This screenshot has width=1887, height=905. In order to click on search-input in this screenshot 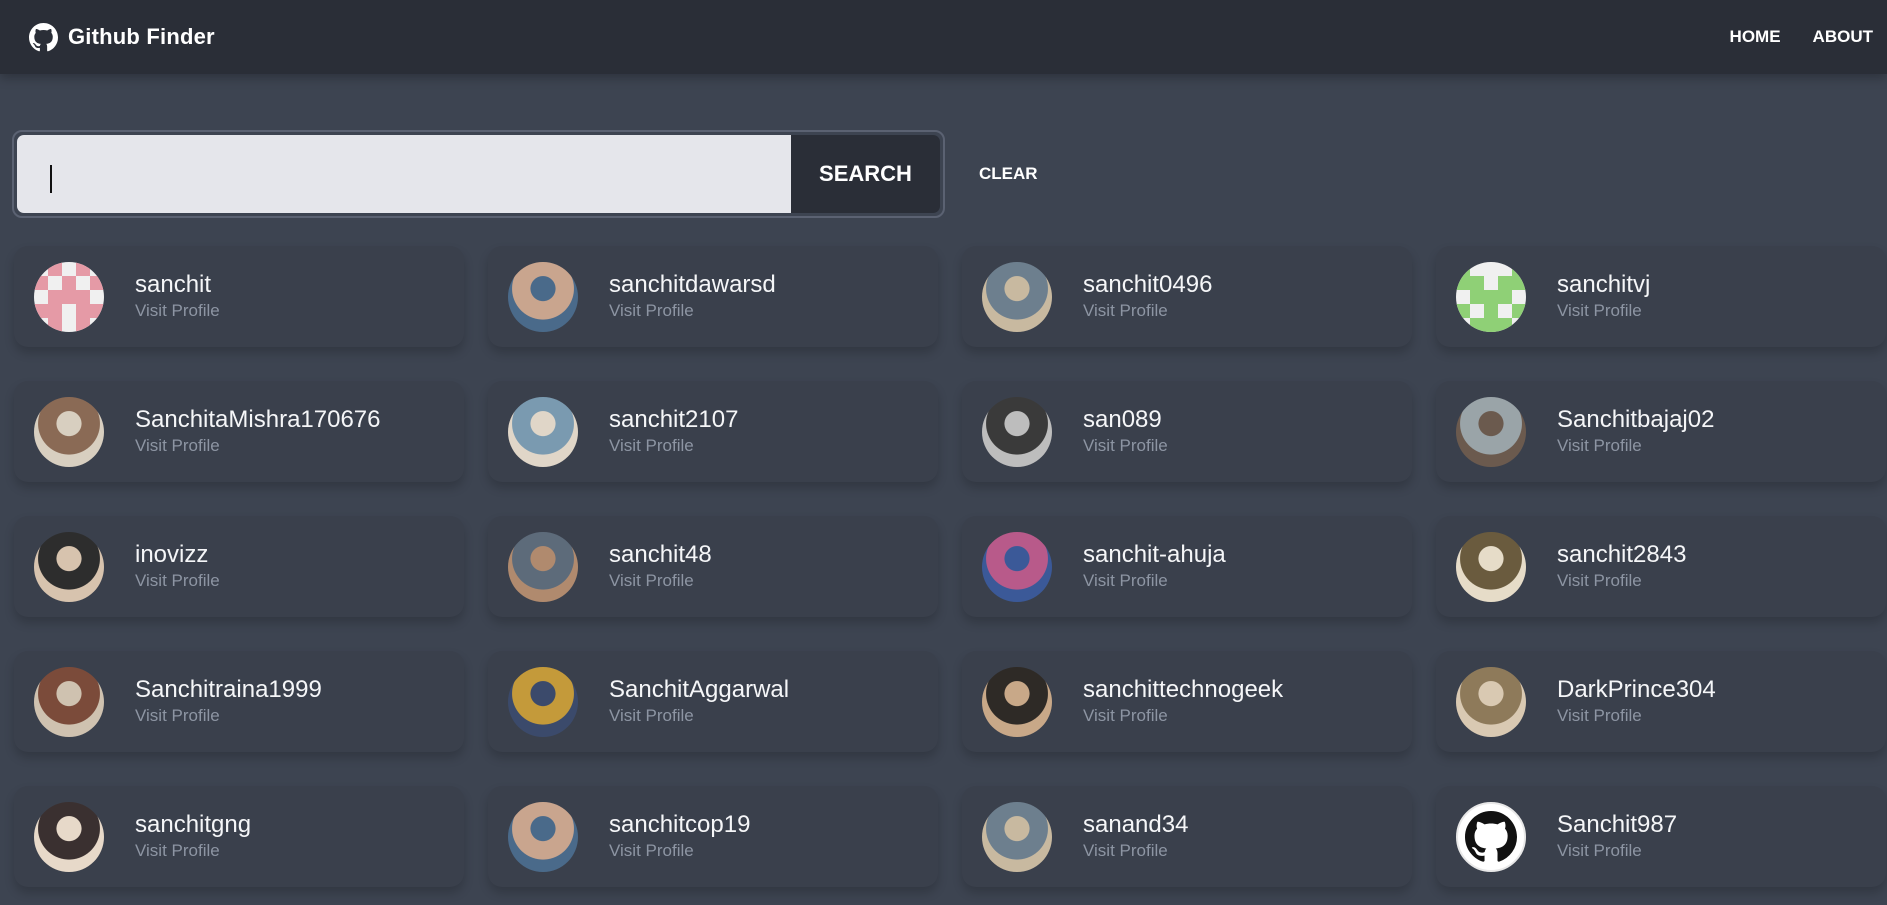, I will do `click(404, 174)`.